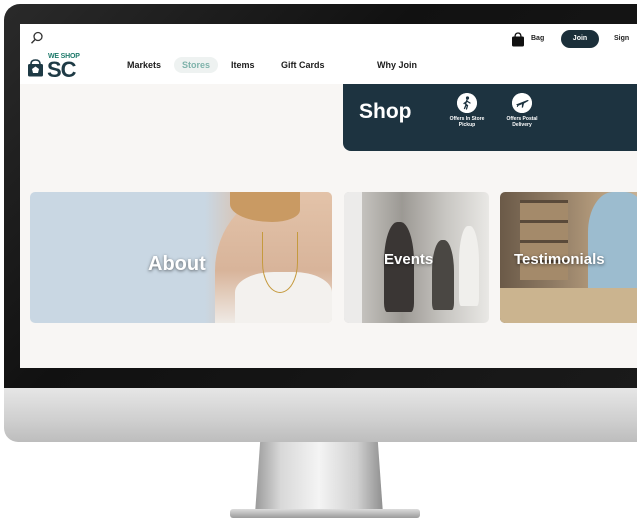 This screenshot has width=637, height=522. I want to click on nav-item-stores: Stores, so click(196, 65).